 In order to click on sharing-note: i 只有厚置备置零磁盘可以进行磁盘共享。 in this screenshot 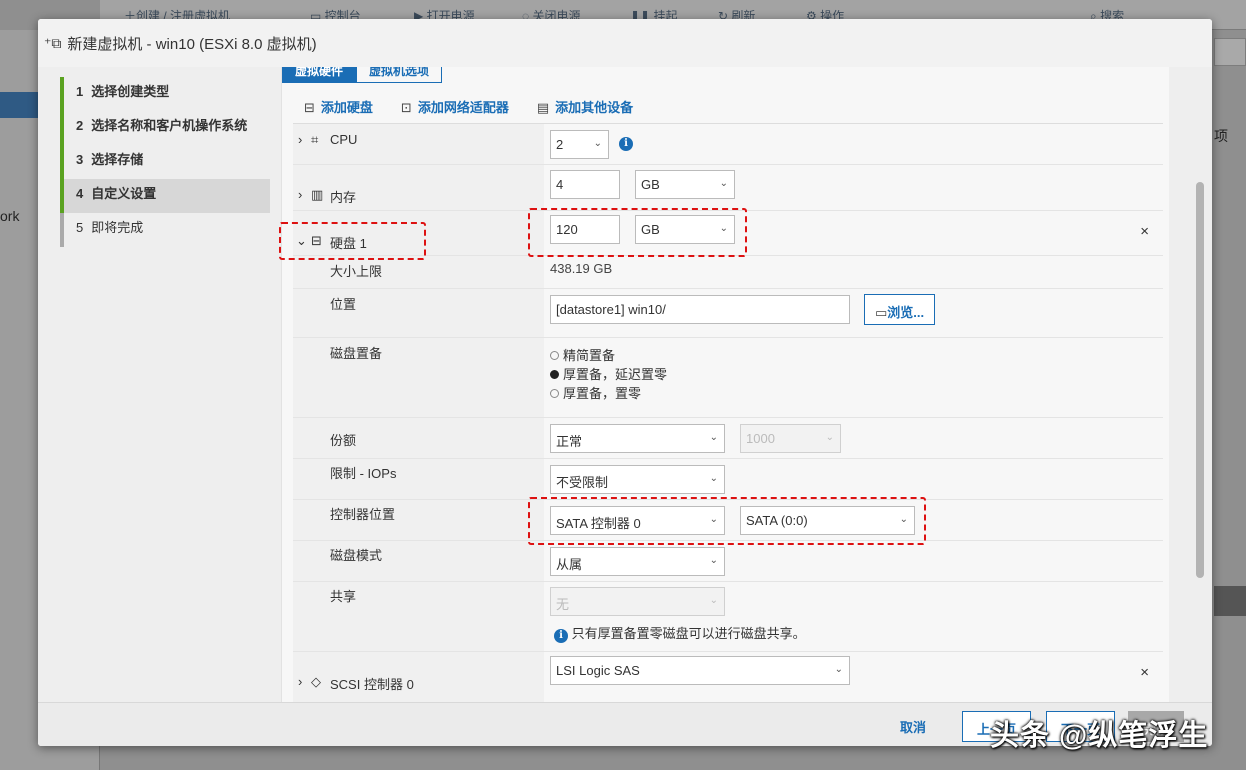, I will do `click(680, 633)`.